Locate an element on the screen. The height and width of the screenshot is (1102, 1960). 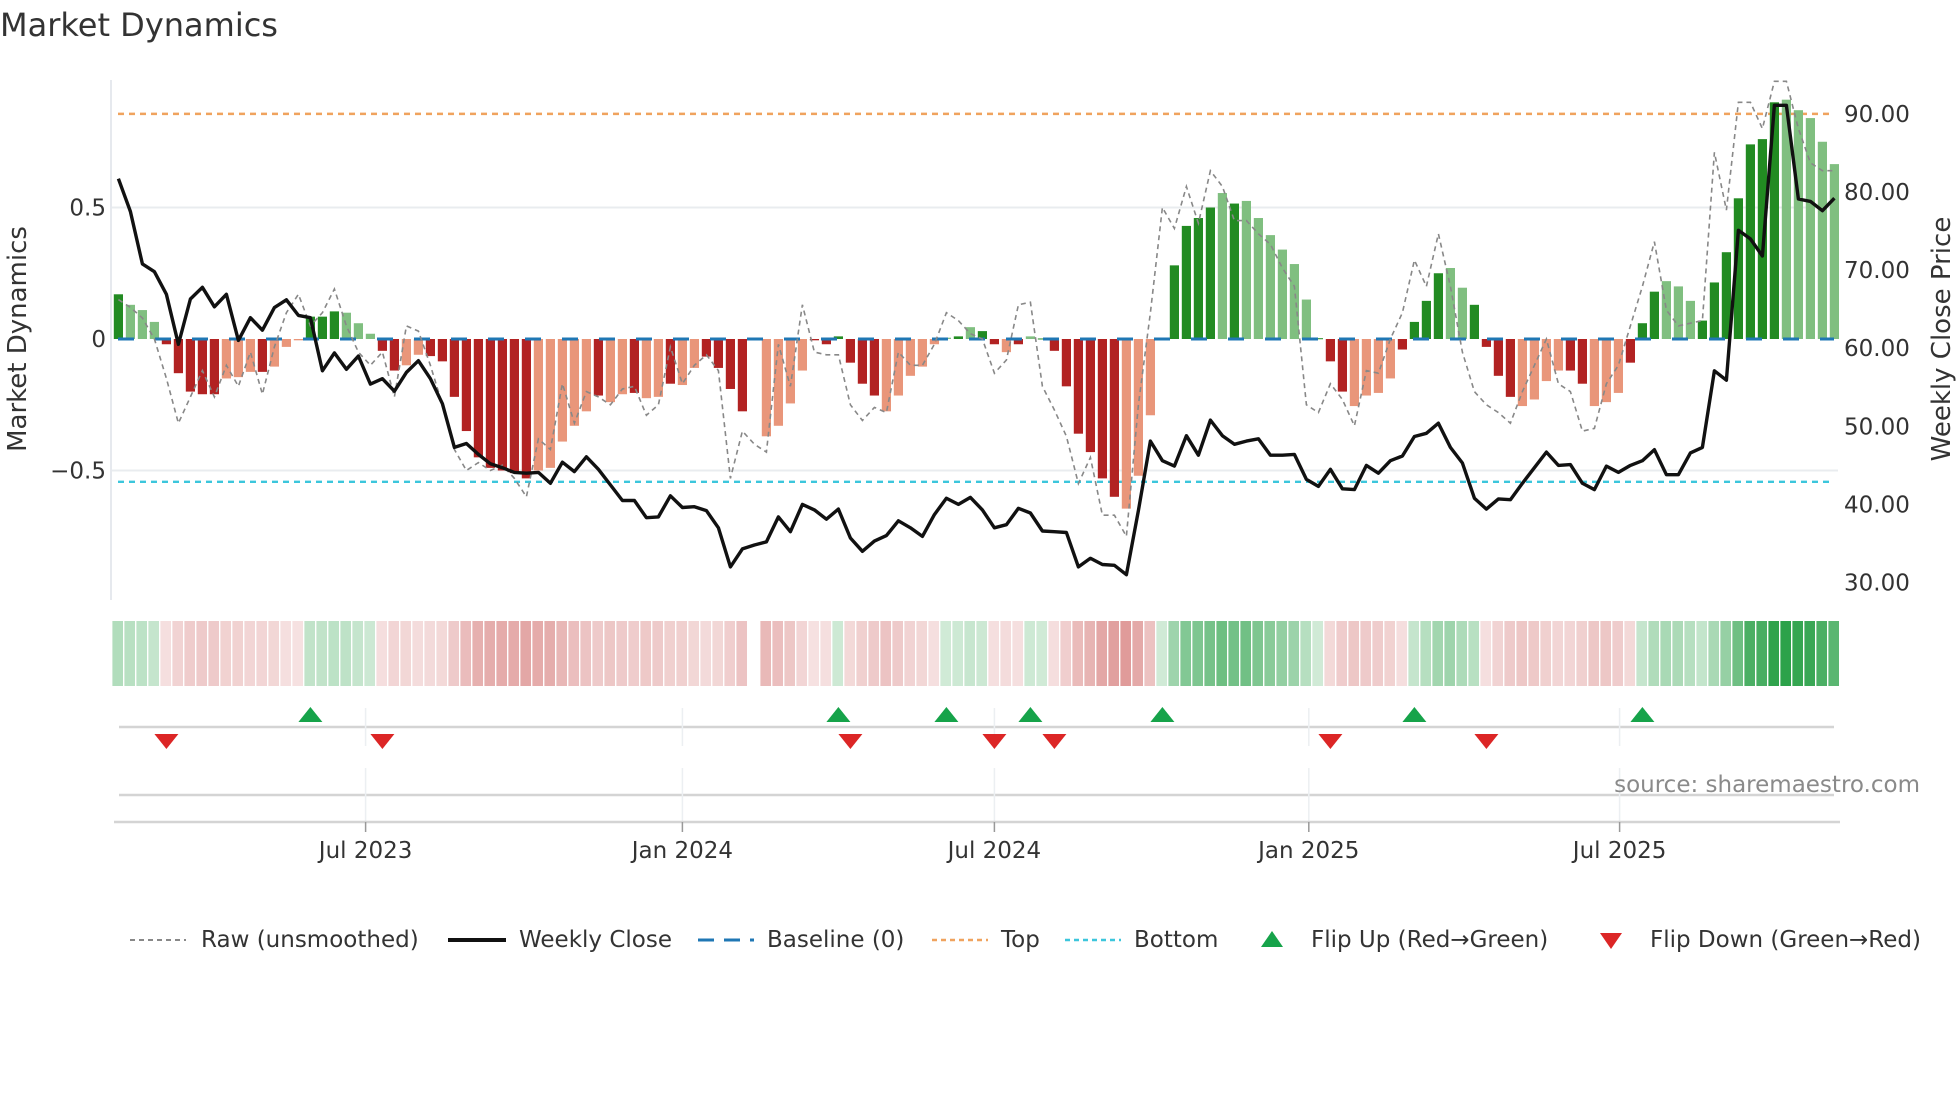
x-tick-label: Jan 2024 is located at coordinates (681, 851).